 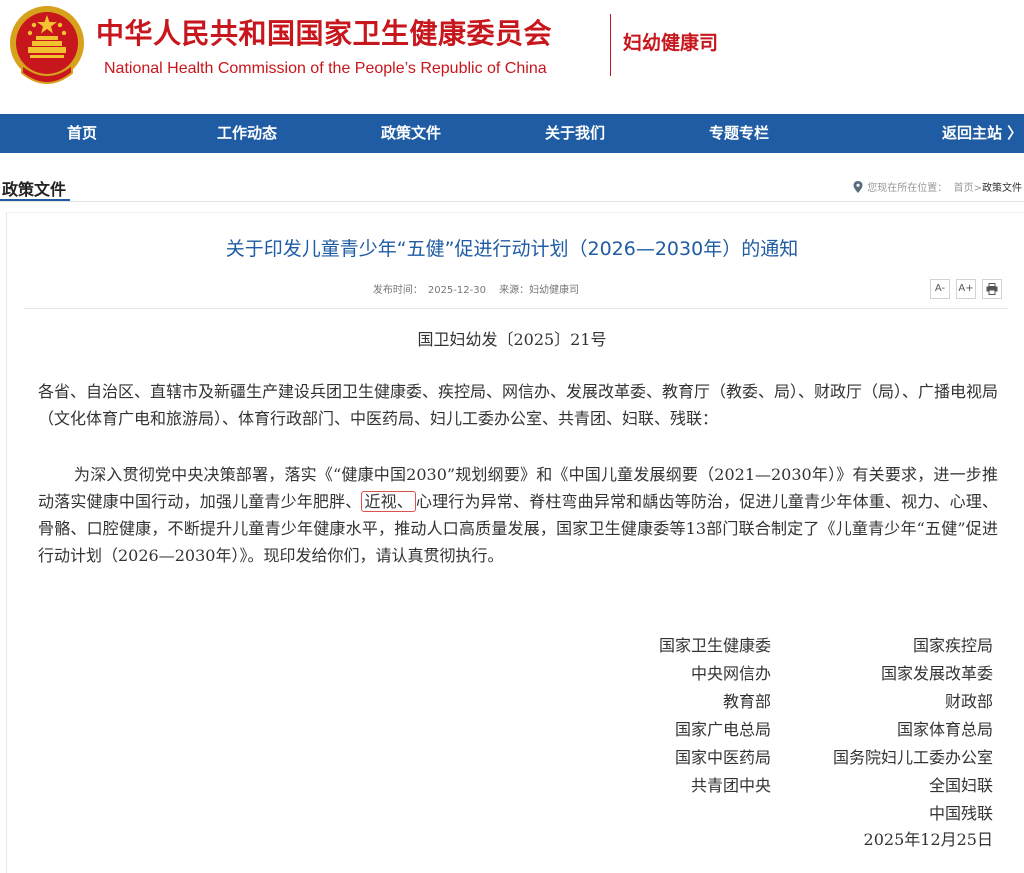 I want to click on breadcrumb-home-link: 首页>, so click(x=968, y=188).